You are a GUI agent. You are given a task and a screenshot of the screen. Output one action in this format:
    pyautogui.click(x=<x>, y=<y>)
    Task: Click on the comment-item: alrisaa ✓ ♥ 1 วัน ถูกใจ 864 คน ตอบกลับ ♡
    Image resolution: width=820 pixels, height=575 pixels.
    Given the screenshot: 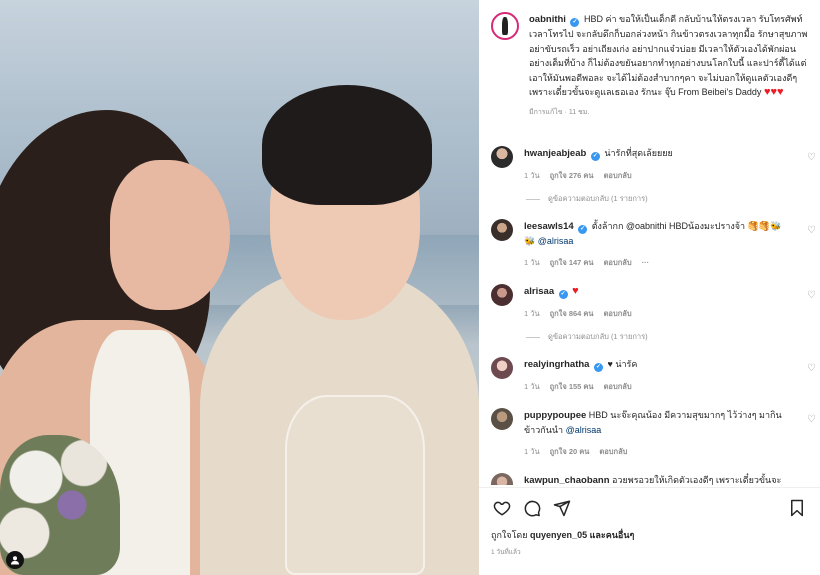 What is the action you would take?
    pyautogui.click(x=649, y=302)
    